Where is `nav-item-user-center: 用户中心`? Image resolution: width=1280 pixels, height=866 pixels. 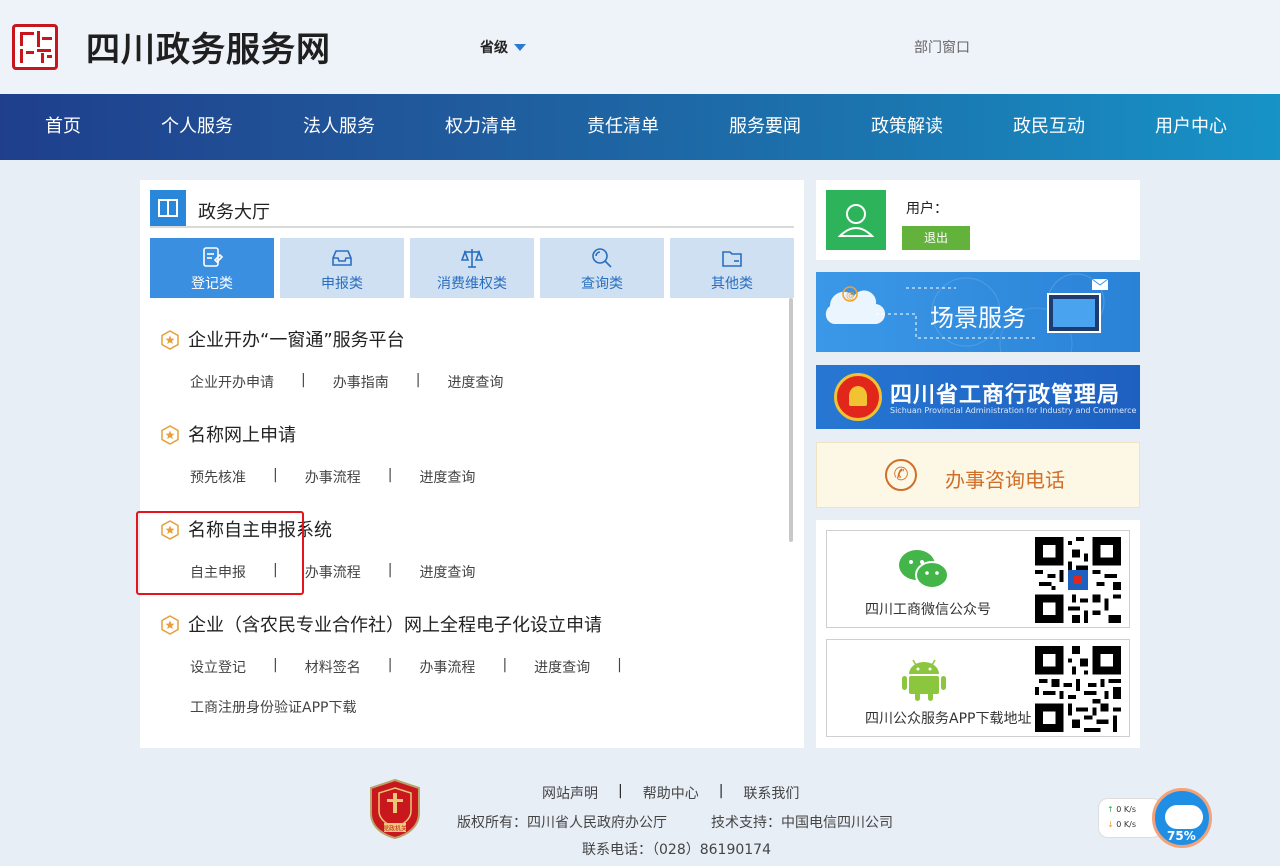
nav-item-user-center: 用户中心 is located at coordinates (1191, 127).